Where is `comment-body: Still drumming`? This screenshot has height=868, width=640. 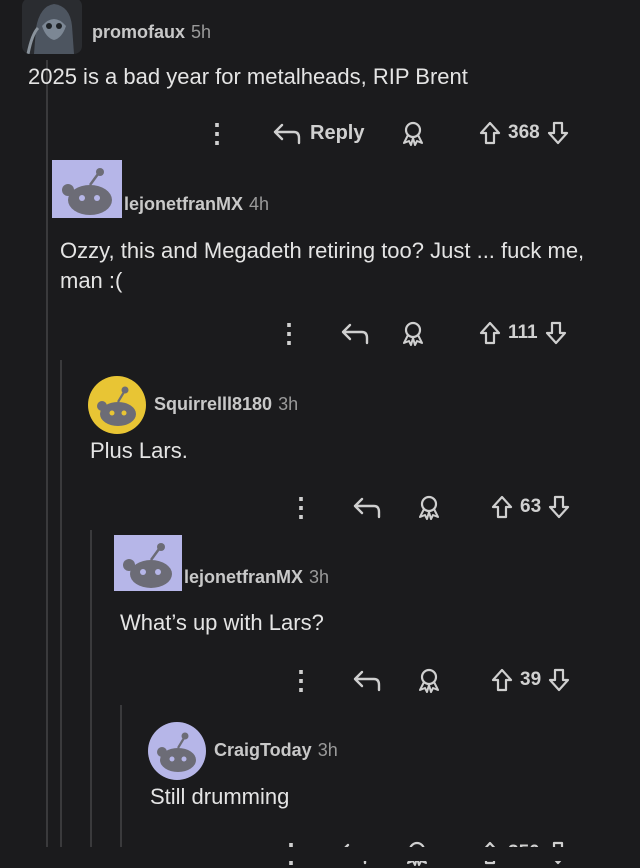 comment-body: Still drumming is located at coordinates (220, 796).